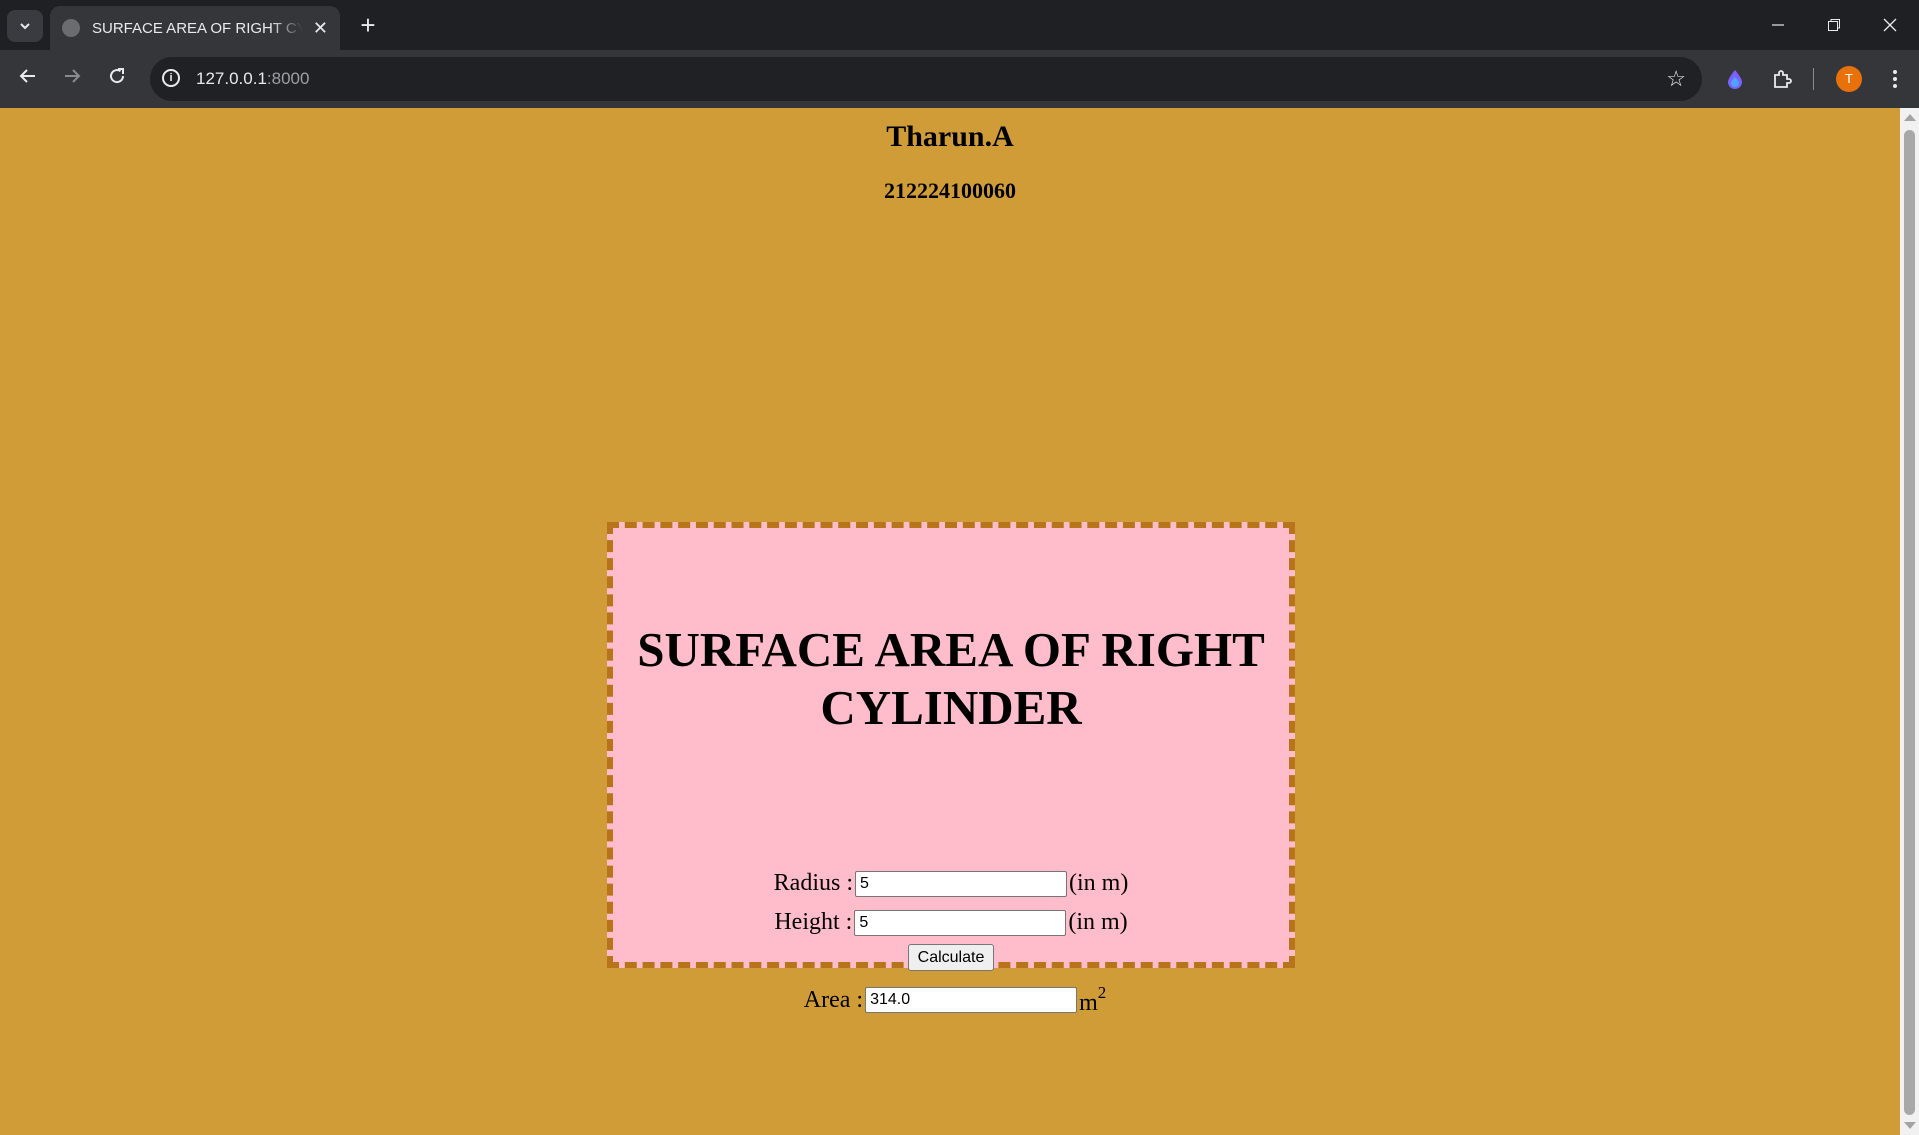 The image size is (1919, 1135). I want to click on minimize-button, so click(1778, 25).